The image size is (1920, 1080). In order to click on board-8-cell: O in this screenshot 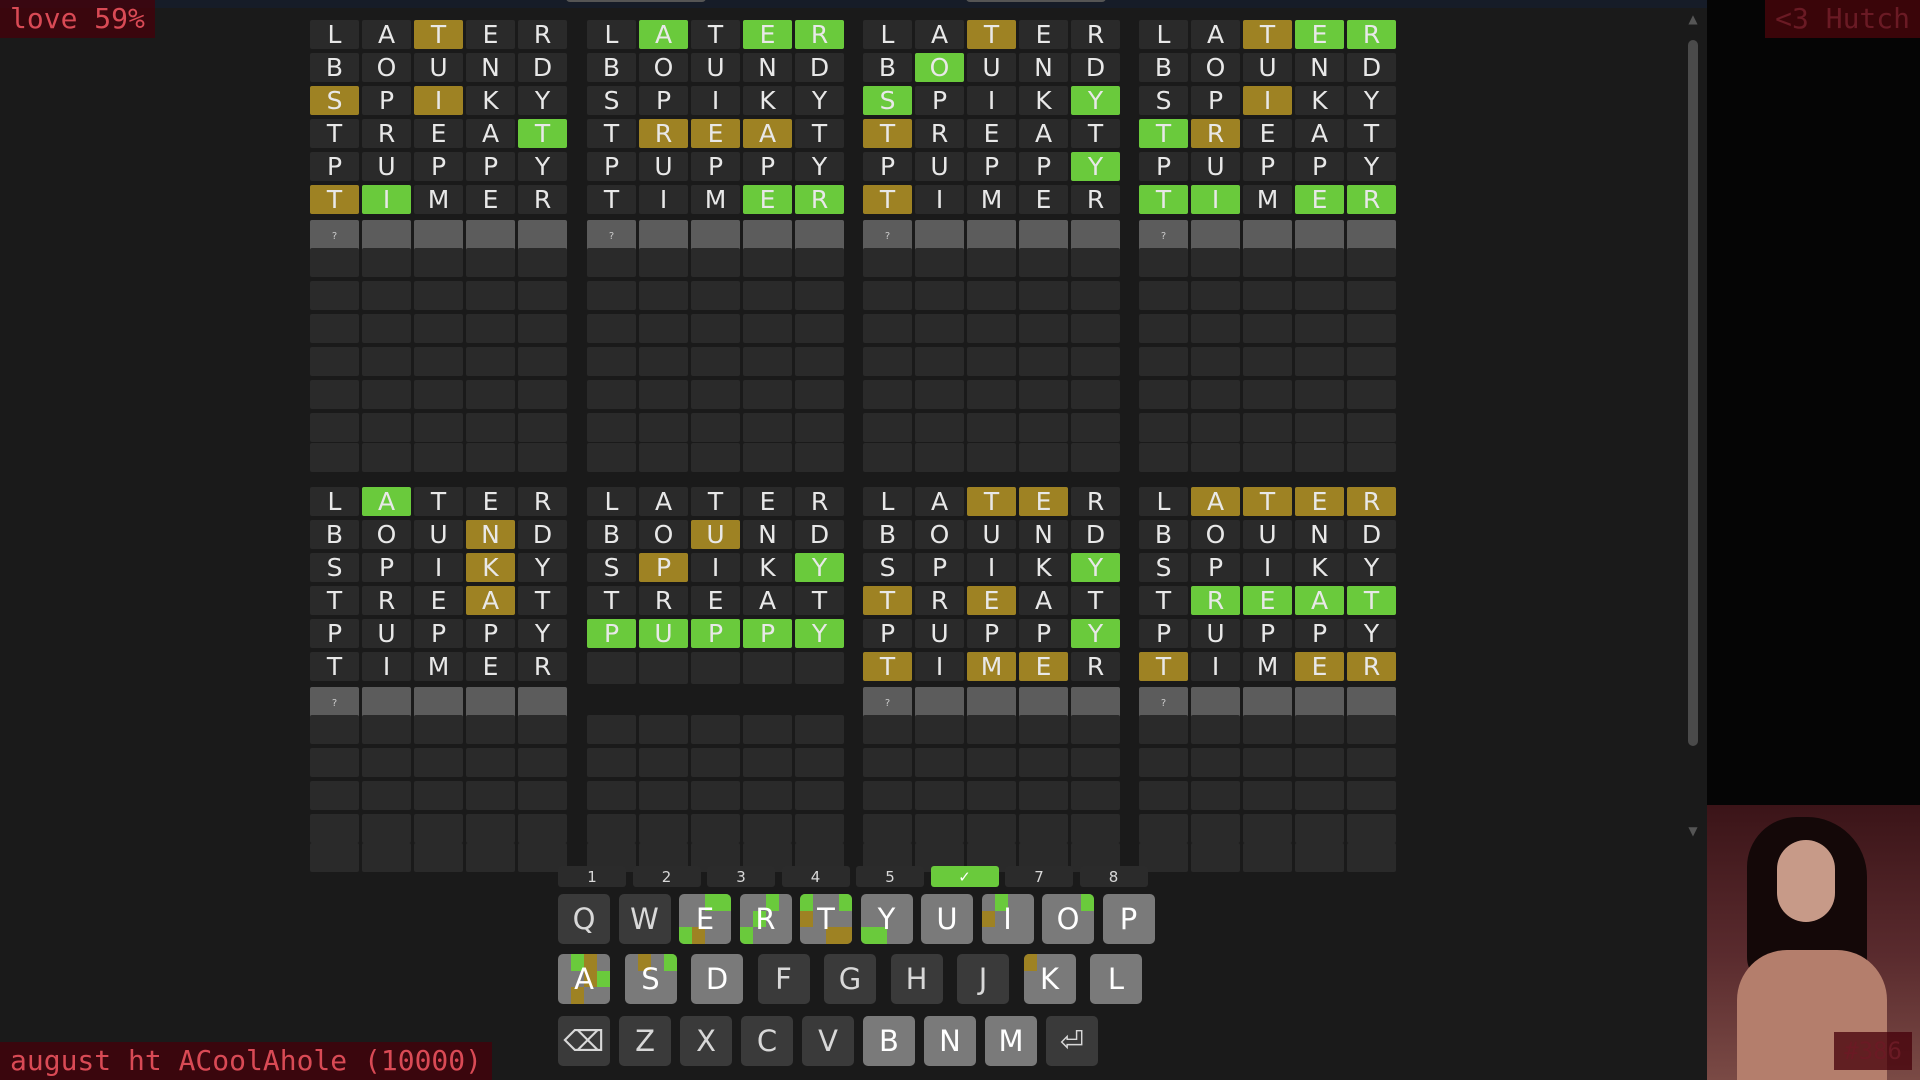, I will do `click(1215, 534)`.